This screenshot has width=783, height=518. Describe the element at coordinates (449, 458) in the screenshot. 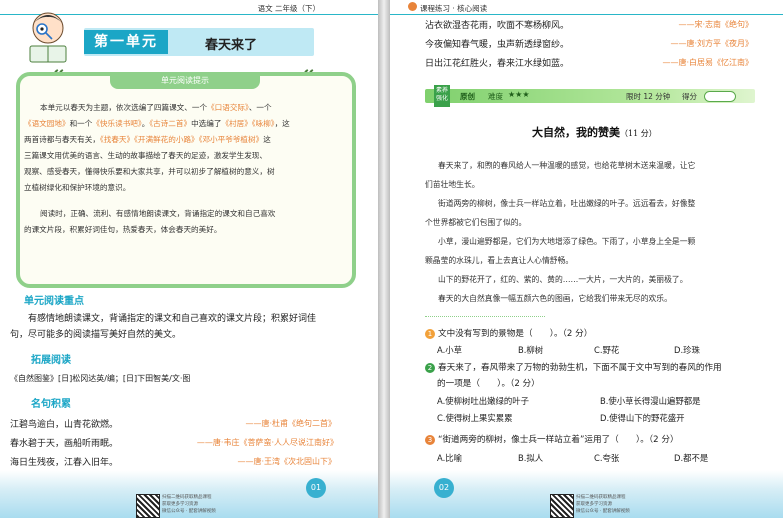

I see `option-3-0: A.比喻` at that location.